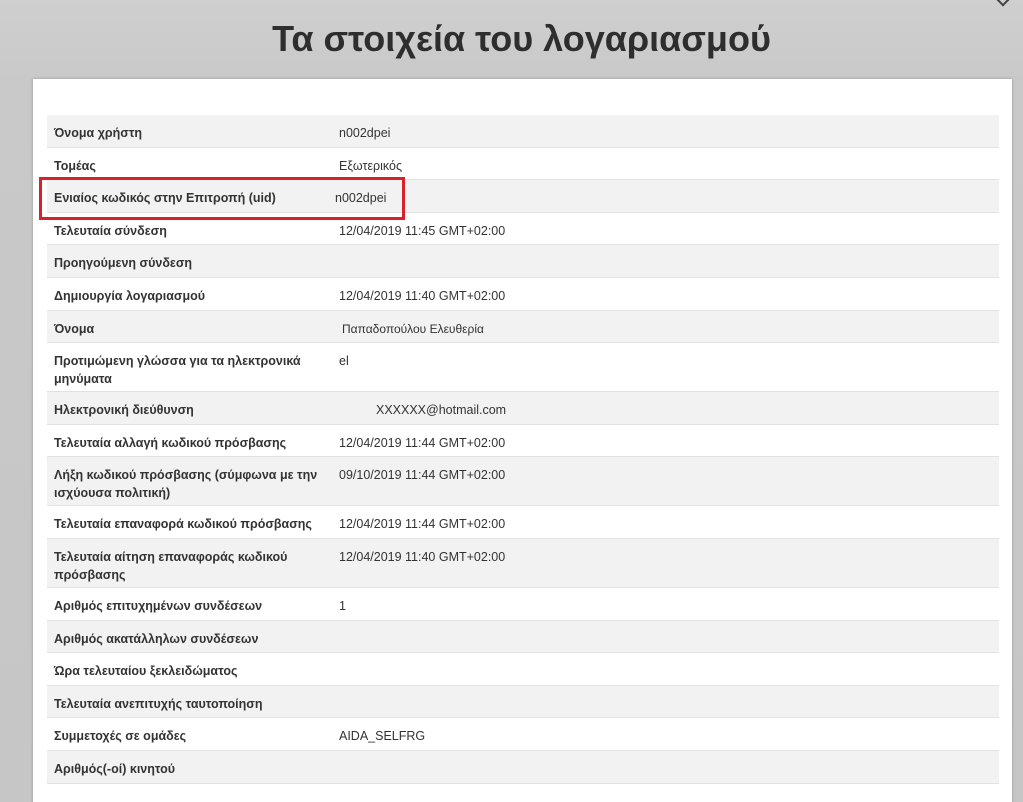 This screenshot has height=802, width=1023. I want to click on table-row-last-failed-auth: Τελευταία ανεπιτυχής ταυτοποίηση, so click(523, 702).